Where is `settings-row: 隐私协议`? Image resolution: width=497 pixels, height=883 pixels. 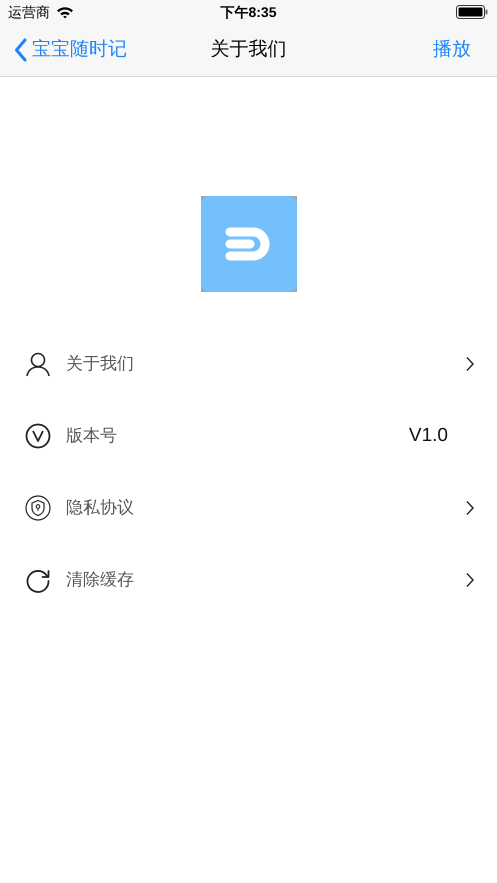
settings-row: 隐私协议 is located at coordinates (248, 508).